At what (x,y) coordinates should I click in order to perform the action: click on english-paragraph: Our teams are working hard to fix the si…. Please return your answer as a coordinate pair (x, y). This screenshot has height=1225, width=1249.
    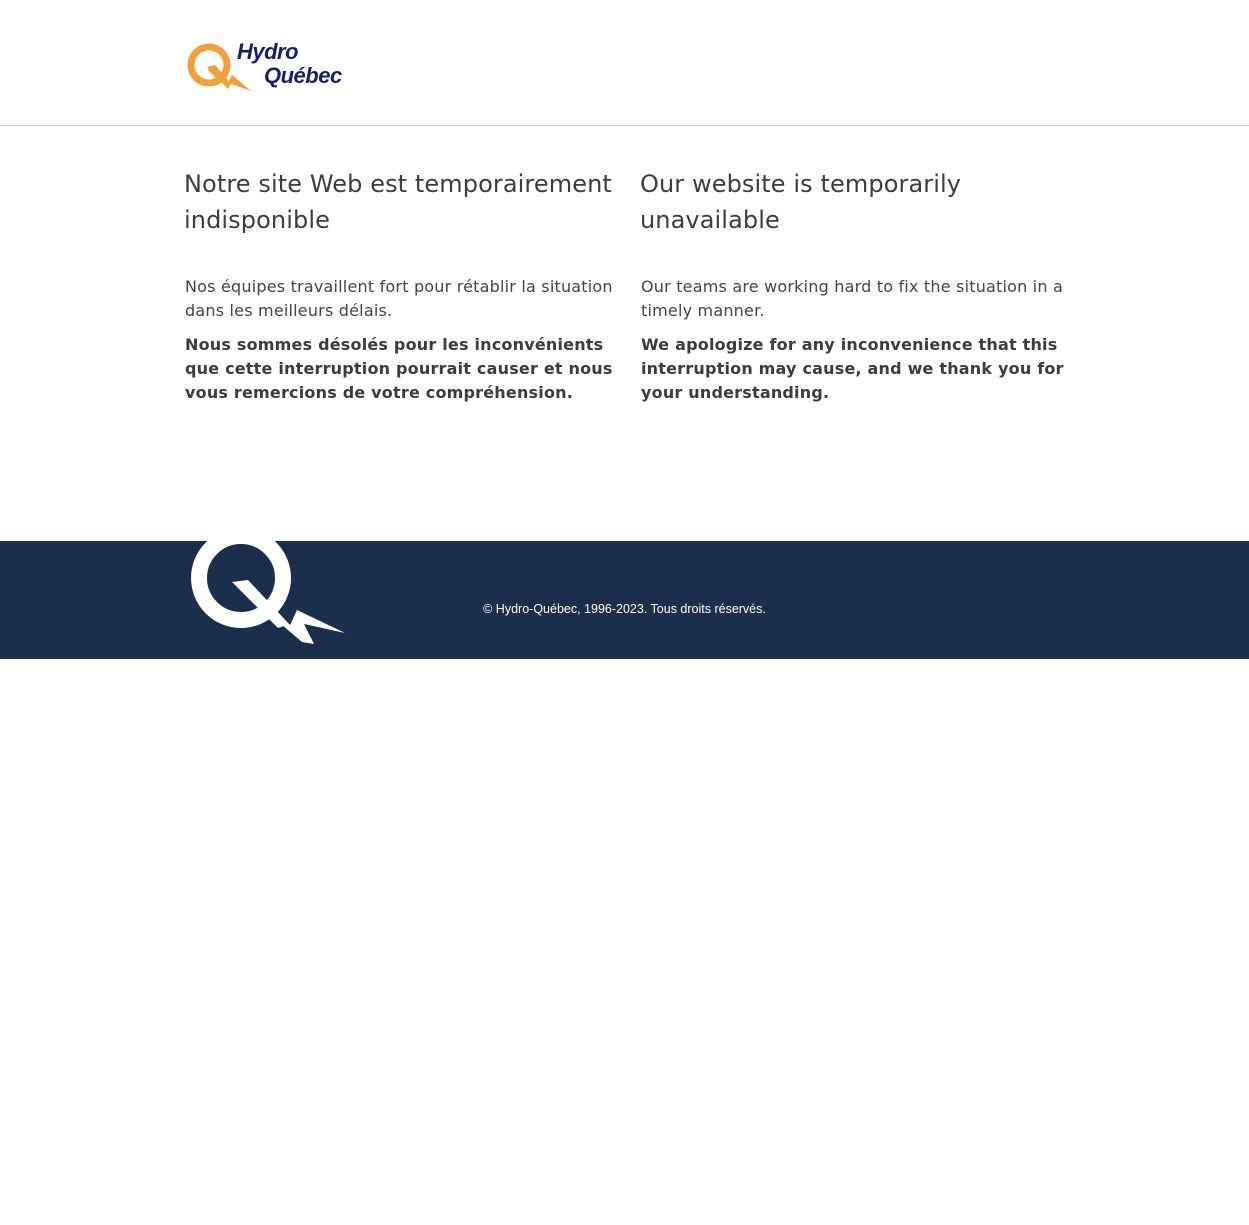
    Looking at the image, I should click on (852, 298).